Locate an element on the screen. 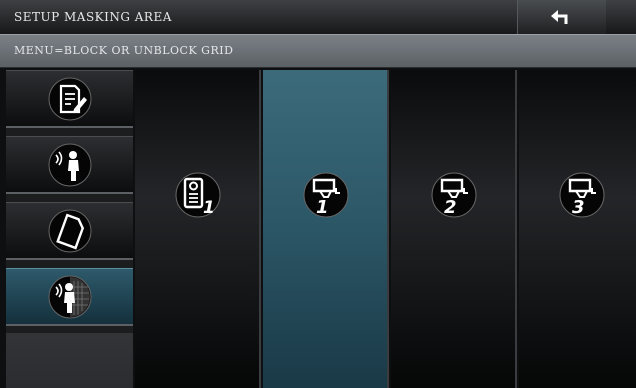  sidebar-item-document is located at coordinates (69, 99).